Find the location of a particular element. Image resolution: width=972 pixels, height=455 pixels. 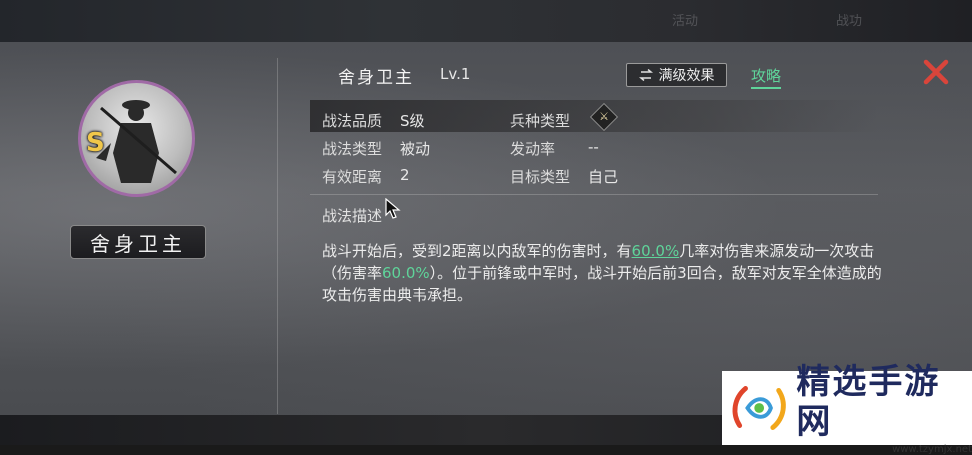

max-effect-label: 满级效果 is located at coordinates (686, 76).